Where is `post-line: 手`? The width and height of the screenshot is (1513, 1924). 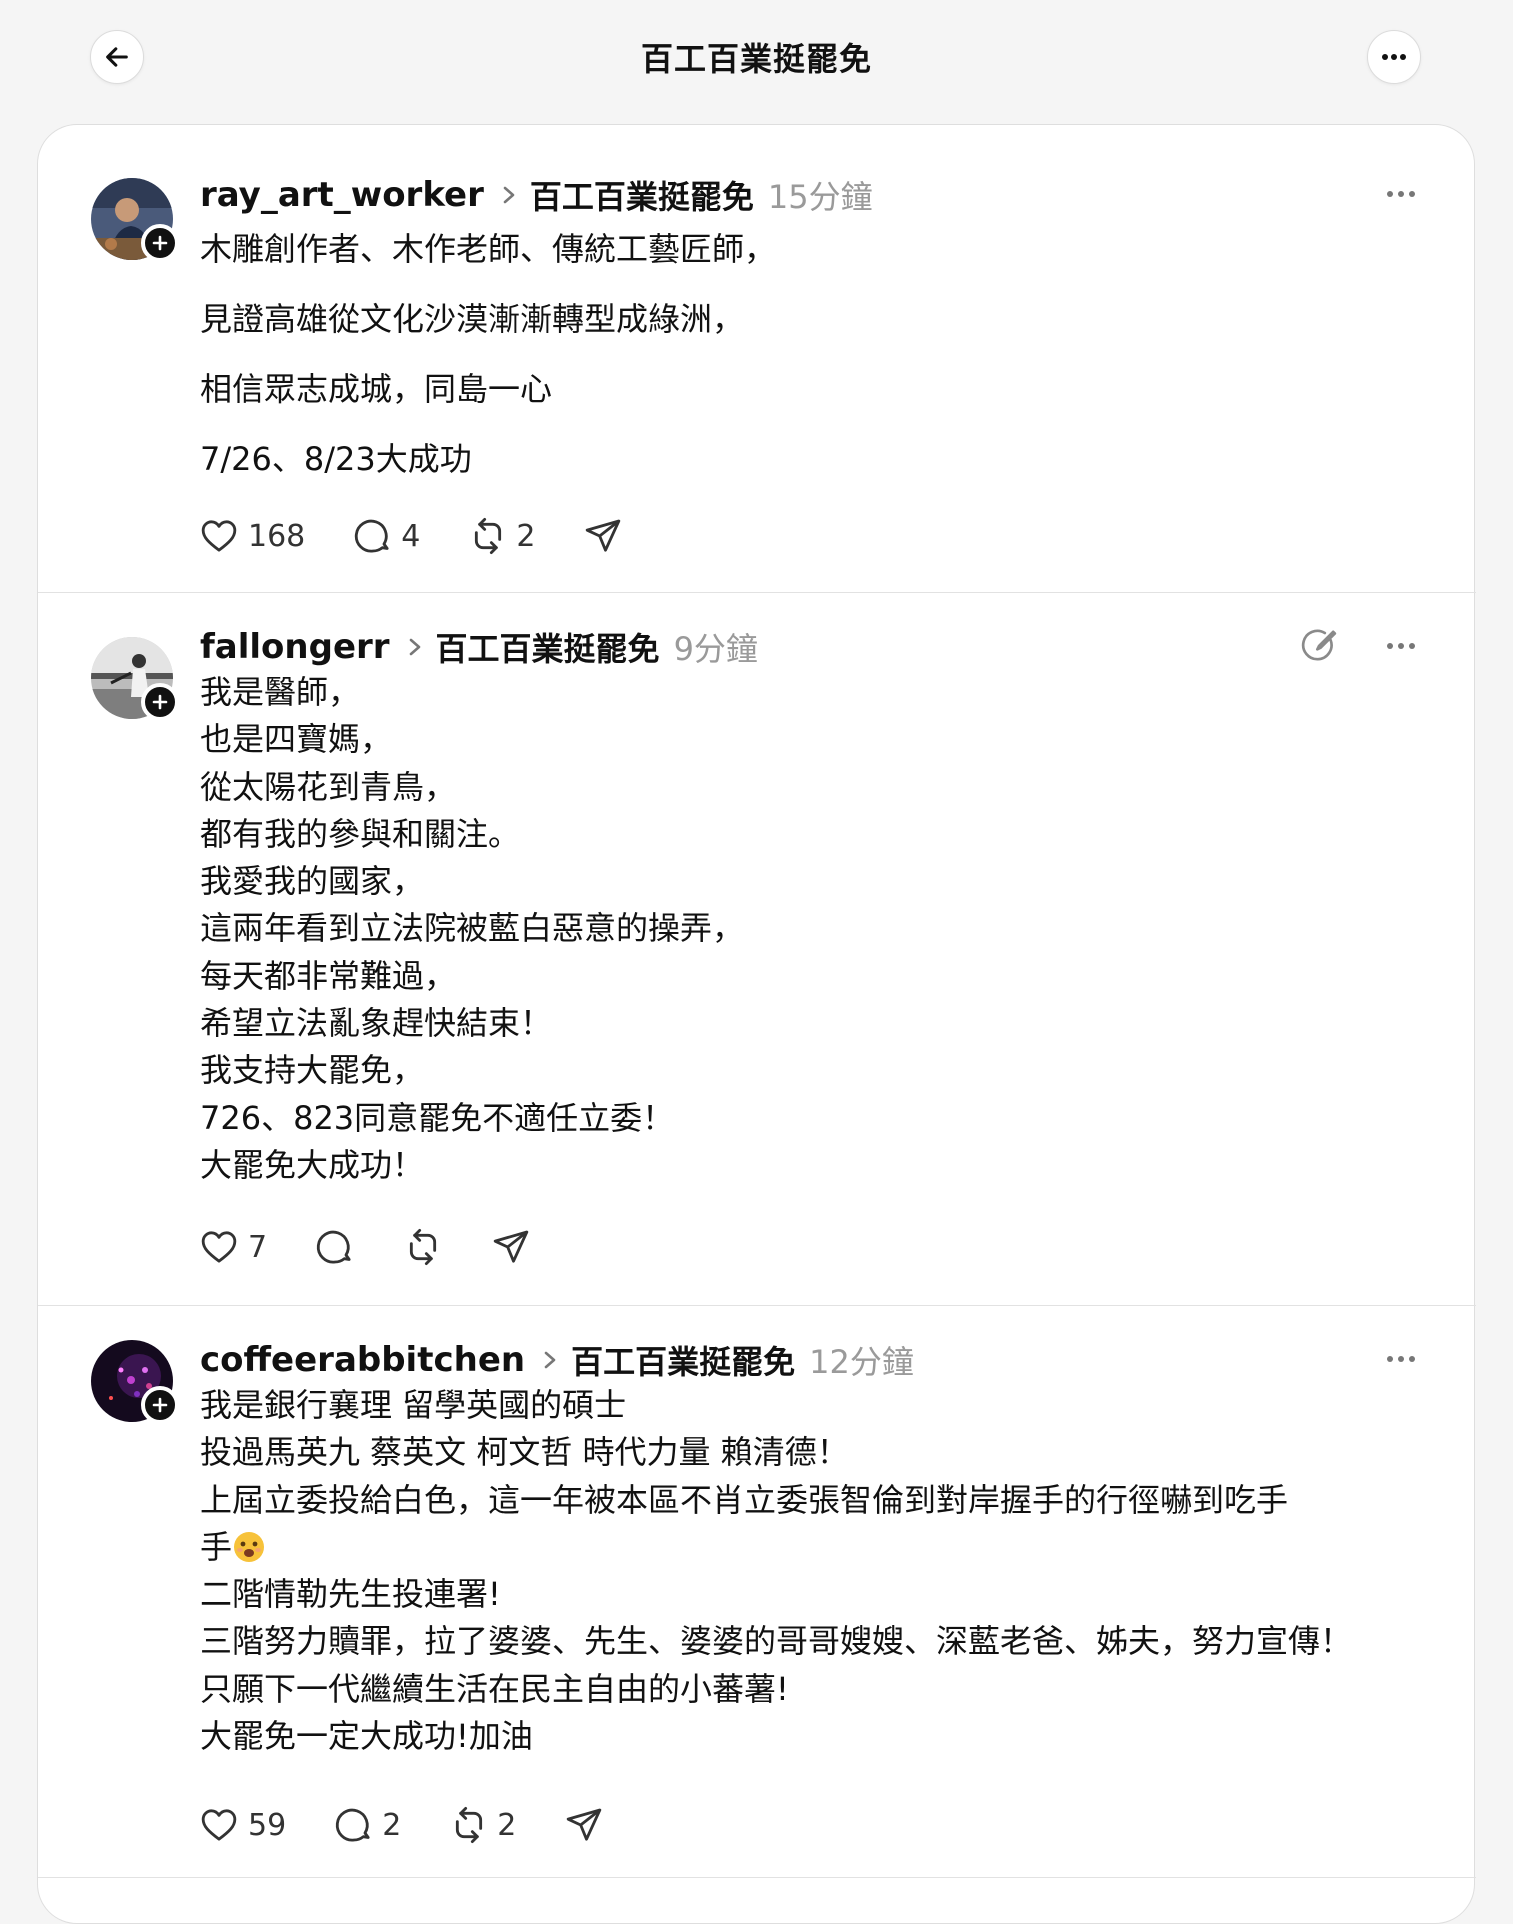
post-line: 手 is located at coordinates (815, 1547).